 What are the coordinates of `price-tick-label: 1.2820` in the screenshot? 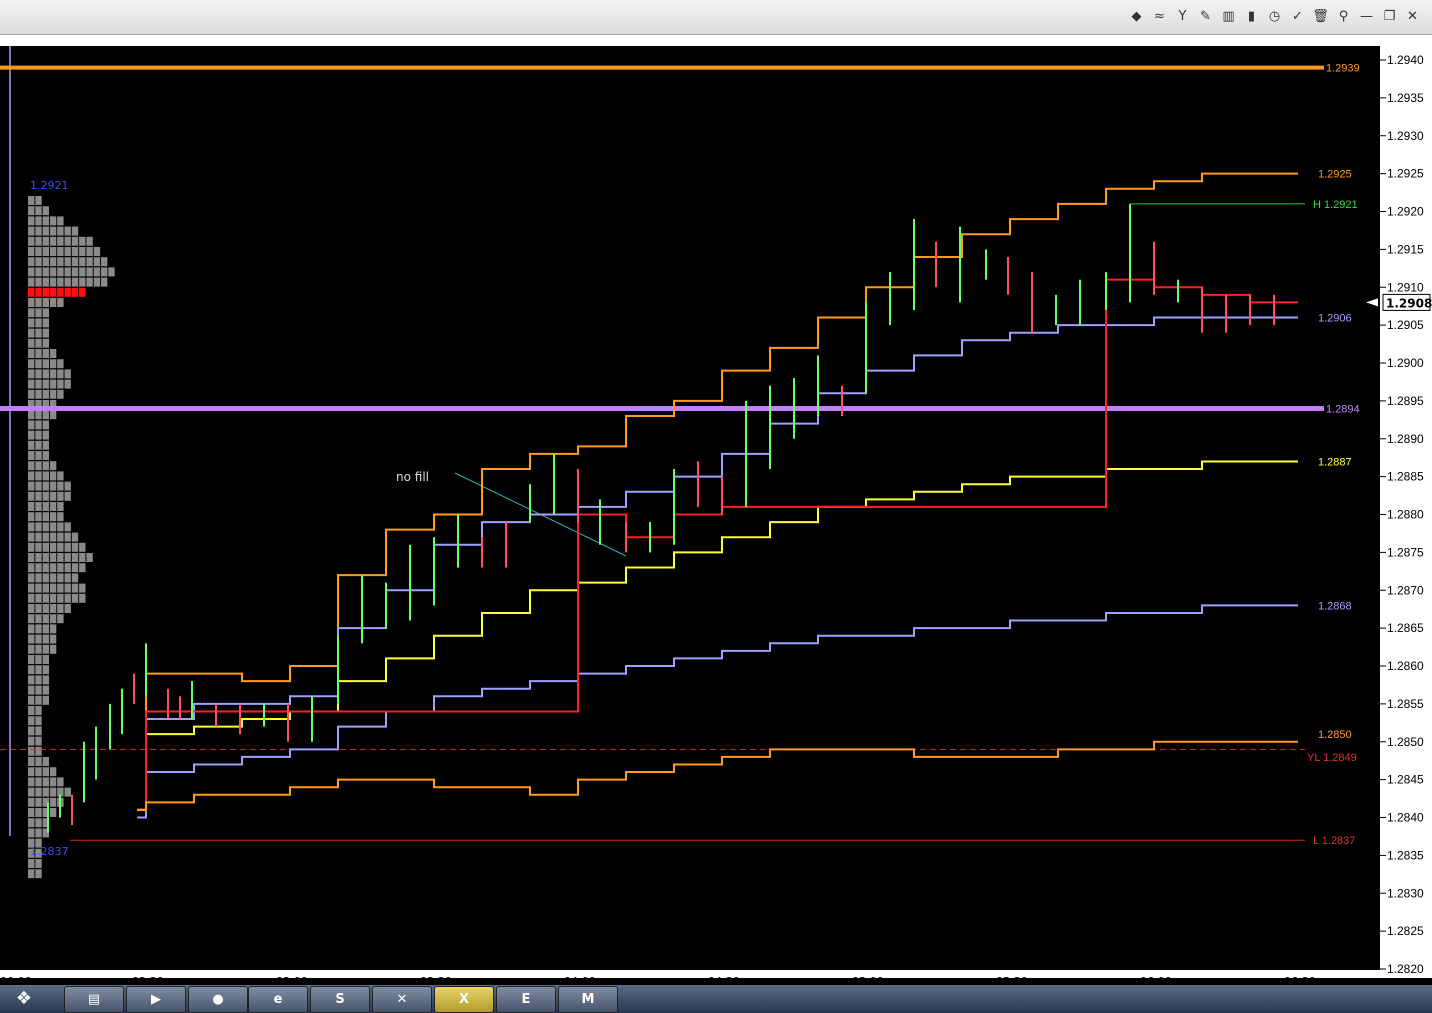 It's located at (1405, 969).